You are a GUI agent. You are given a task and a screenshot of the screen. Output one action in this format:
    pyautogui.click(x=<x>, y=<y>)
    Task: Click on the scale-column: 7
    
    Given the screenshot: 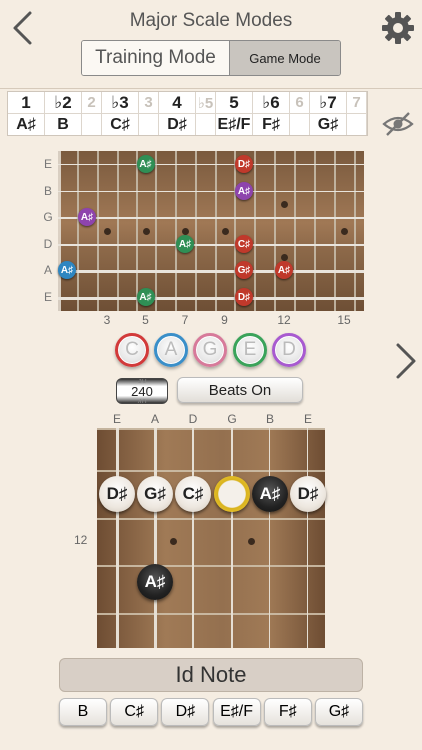 What is the action you would take?
    pyautogui.click(x=357, y=113)
    